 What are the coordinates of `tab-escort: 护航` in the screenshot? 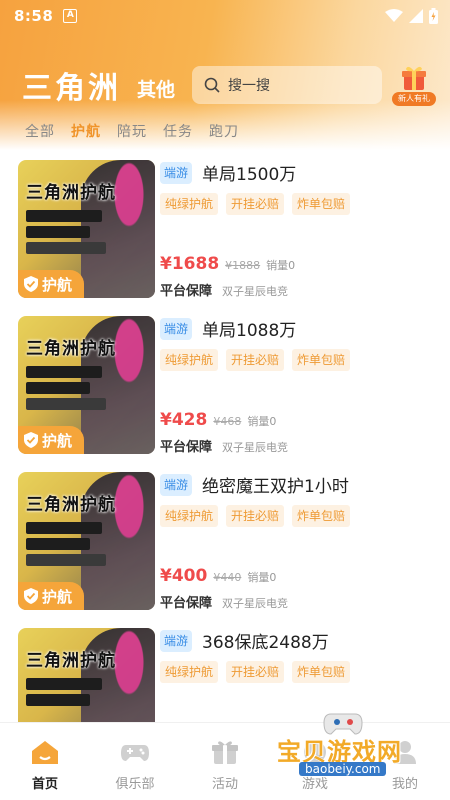 It's located at (86, 132).